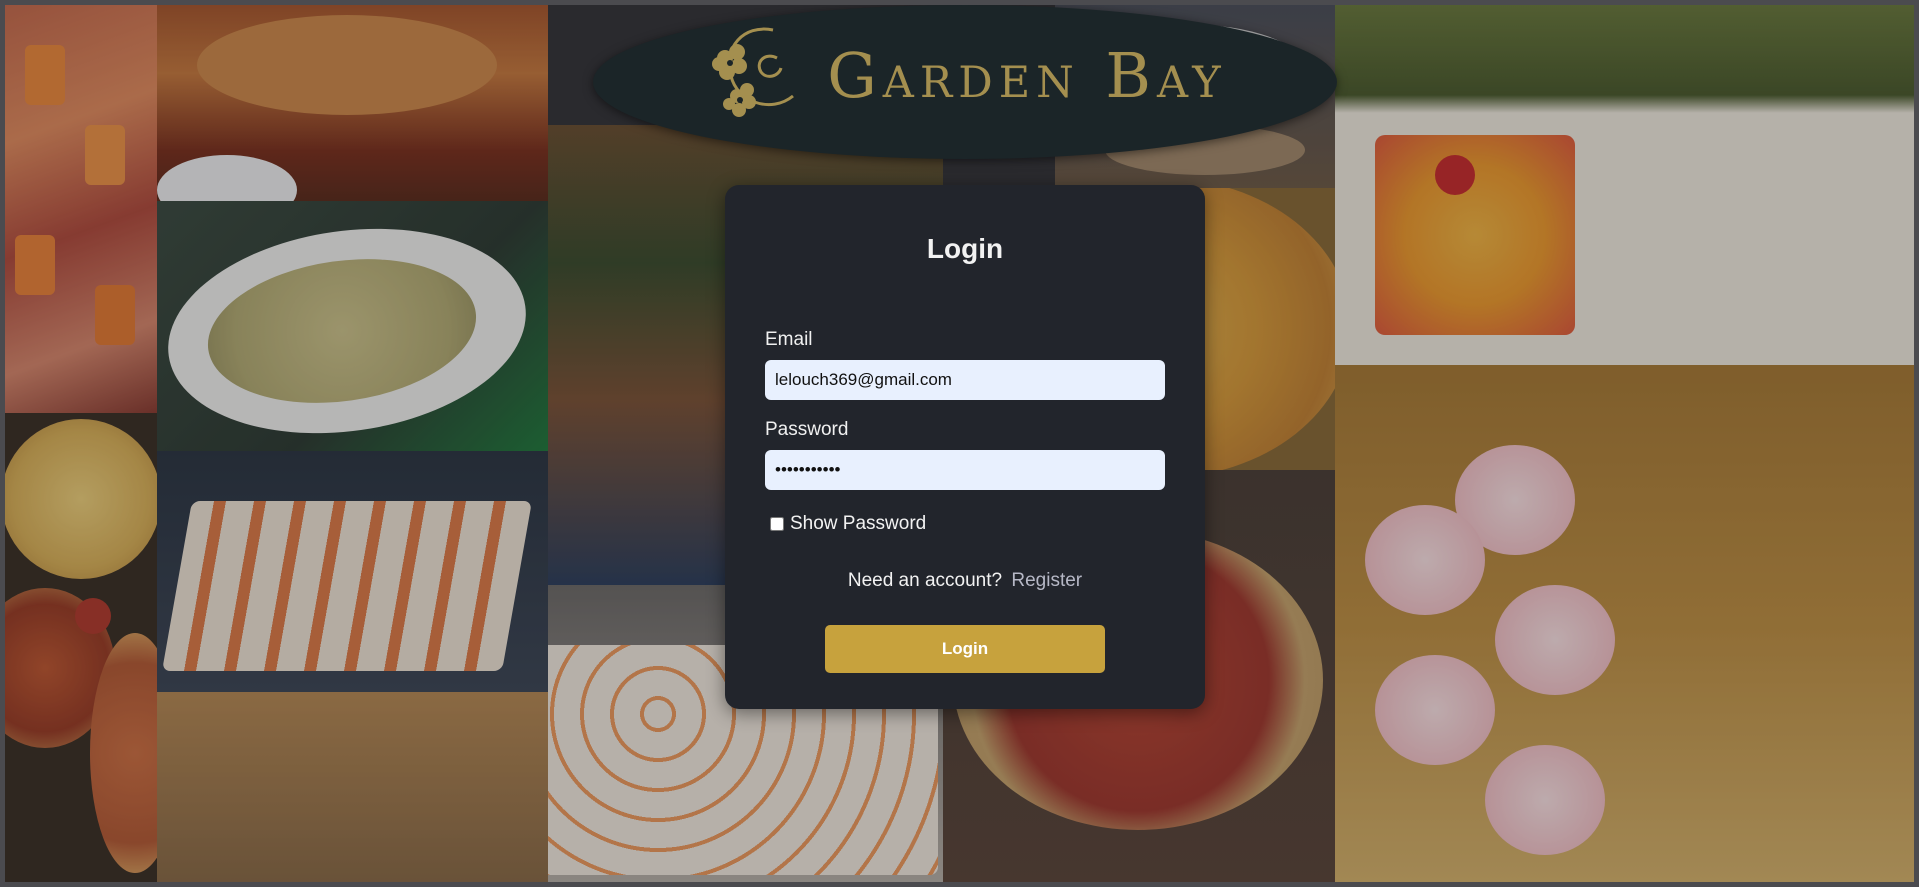 The height and width of the screenshot is (887, 1919). What do you see at coordinates (352, 571) in the screenshot?
I see `salmon-canapes-photo` at bounding box center [352, 571].